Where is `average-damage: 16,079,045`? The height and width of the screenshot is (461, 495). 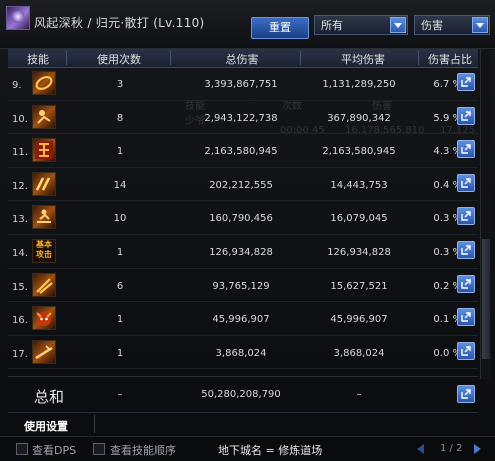
average-damage: 16,079,045 is located at coordinates (359, 219).